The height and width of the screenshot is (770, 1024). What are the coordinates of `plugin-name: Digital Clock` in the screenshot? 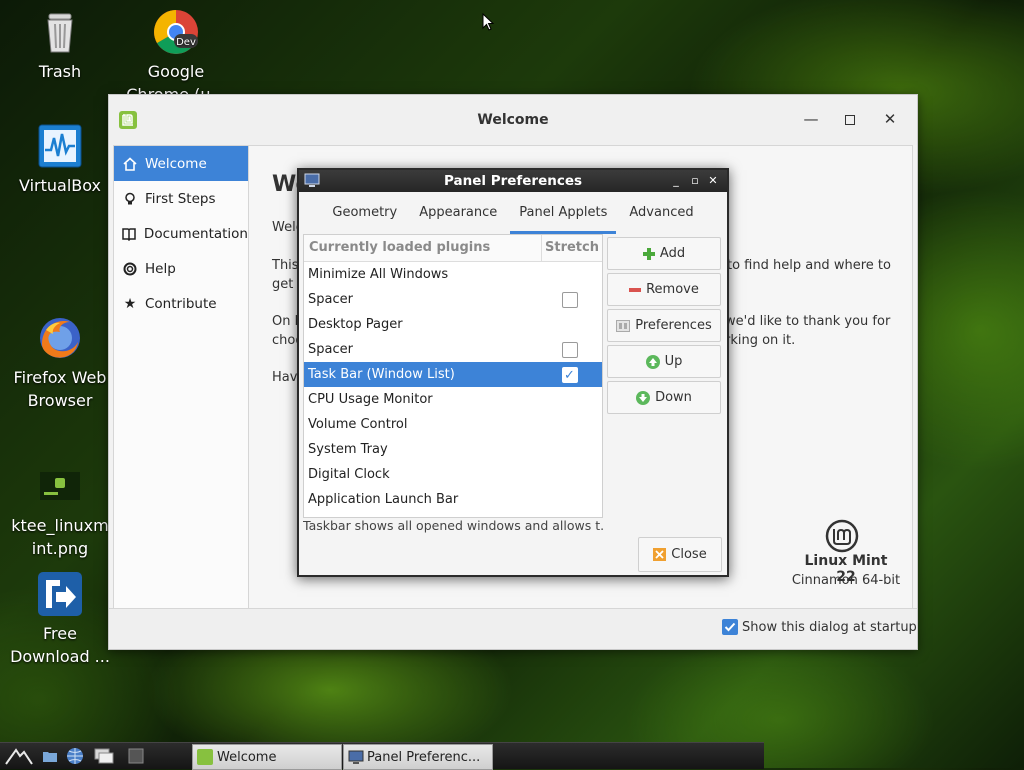 It's located at (349, 474).